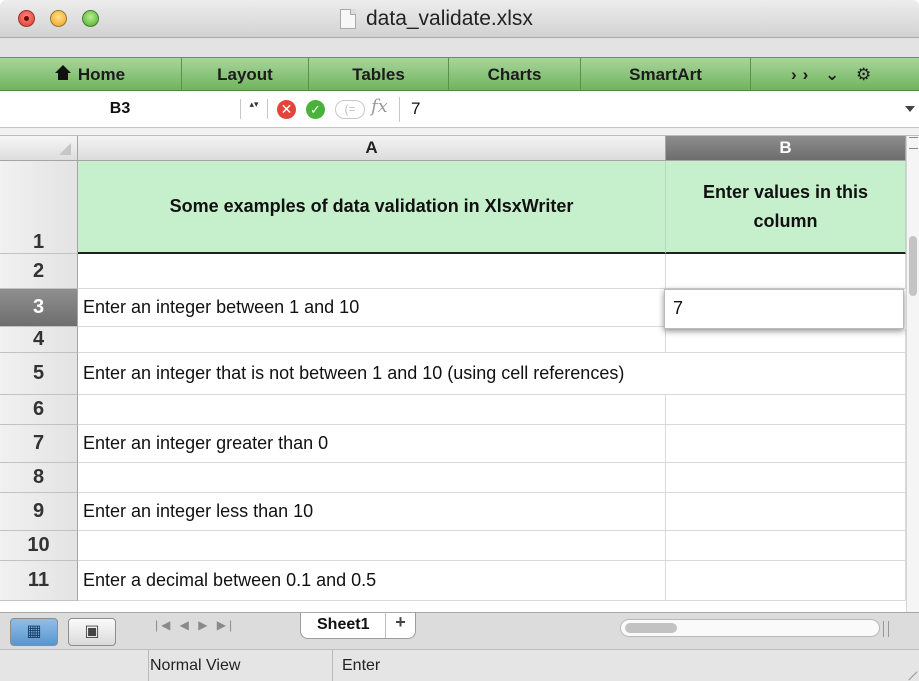  I want to click on add-sheet-button: +, so click(400, 625).